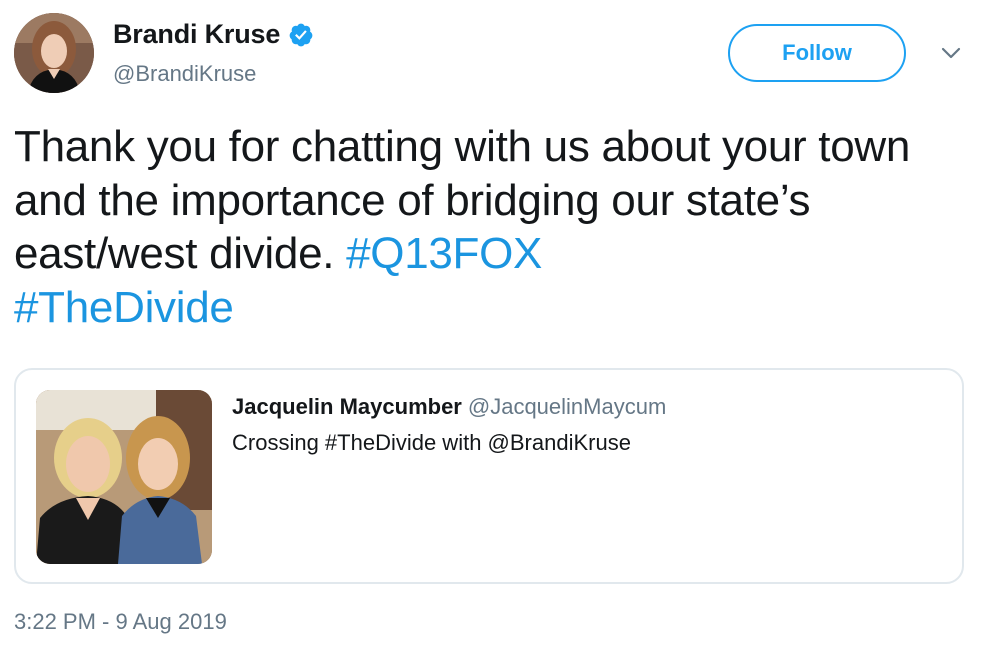 This screenshot has width=982, height=648. What do you see at coordinates (951, 53) in the screenshot?
I see `chevron-down-icon` at bounding box center [951, 53].